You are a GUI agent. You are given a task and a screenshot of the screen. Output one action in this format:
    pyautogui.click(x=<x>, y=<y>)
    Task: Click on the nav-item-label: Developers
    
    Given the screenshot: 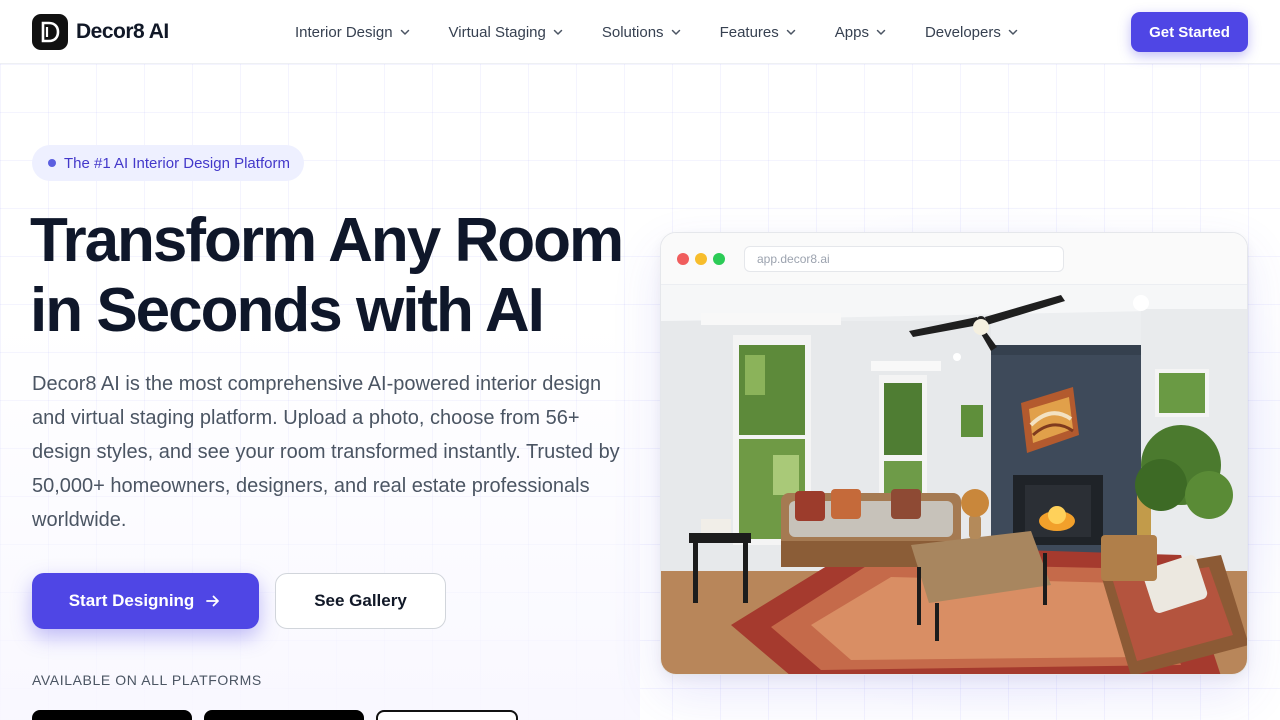 What is the action you would take?
    pyautogui.click(x=962, y=32)
    